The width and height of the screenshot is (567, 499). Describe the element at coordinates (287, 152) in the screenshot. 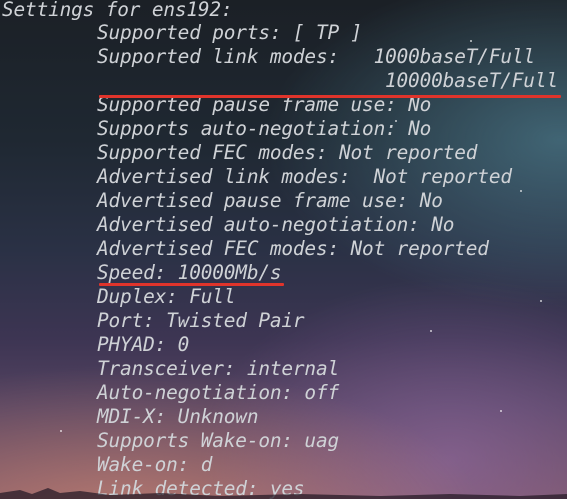

I see `terminal-line-supported-fec: Supported FEC modes: Not reported` at that location.